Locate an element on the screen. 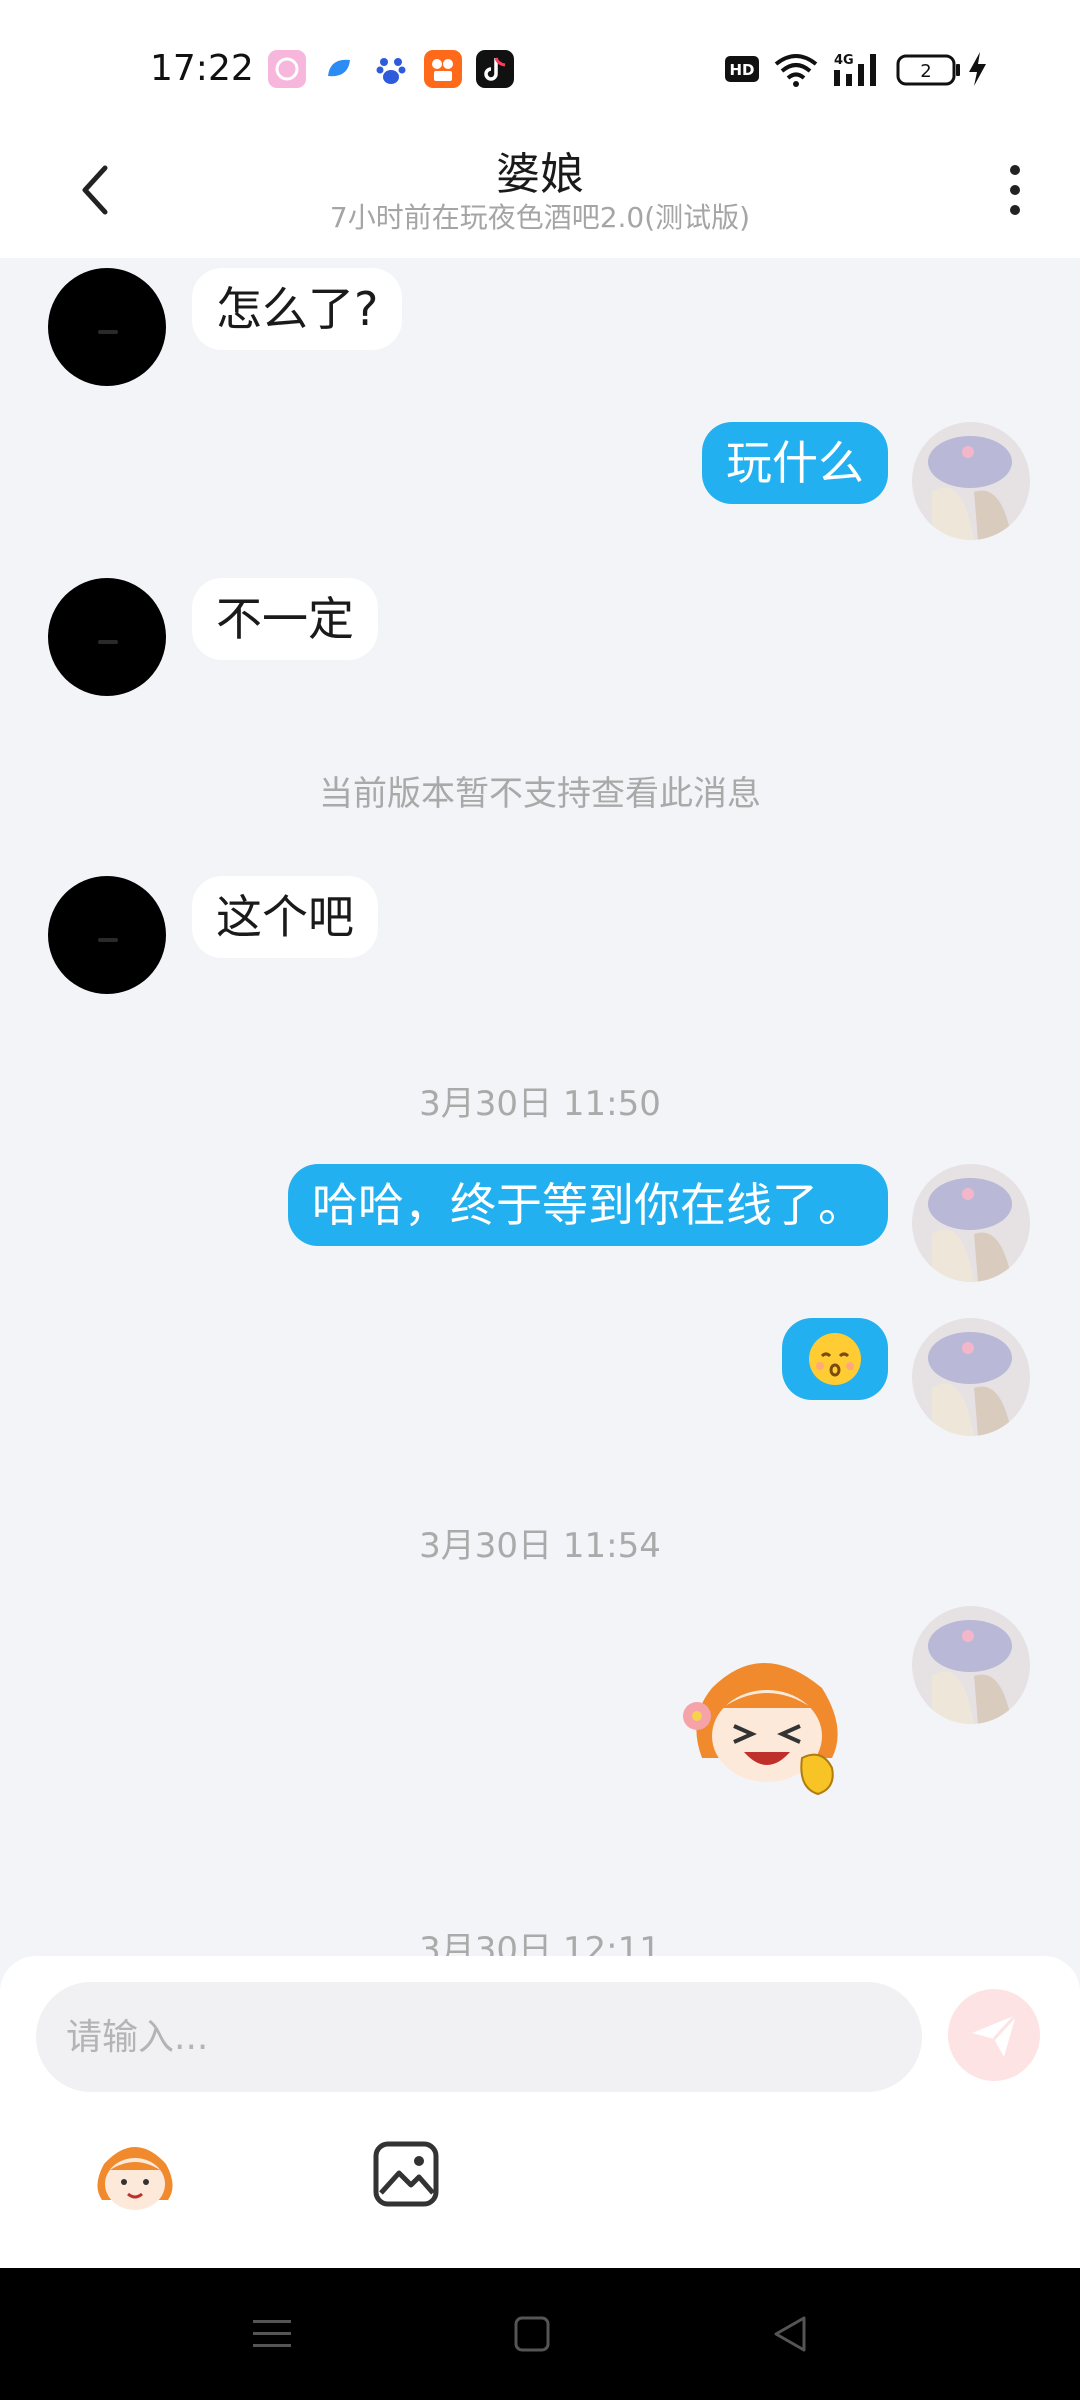 The width and height of the screenshot is (1080, 2400). menu-icon is located at coordinates (272, 2333).